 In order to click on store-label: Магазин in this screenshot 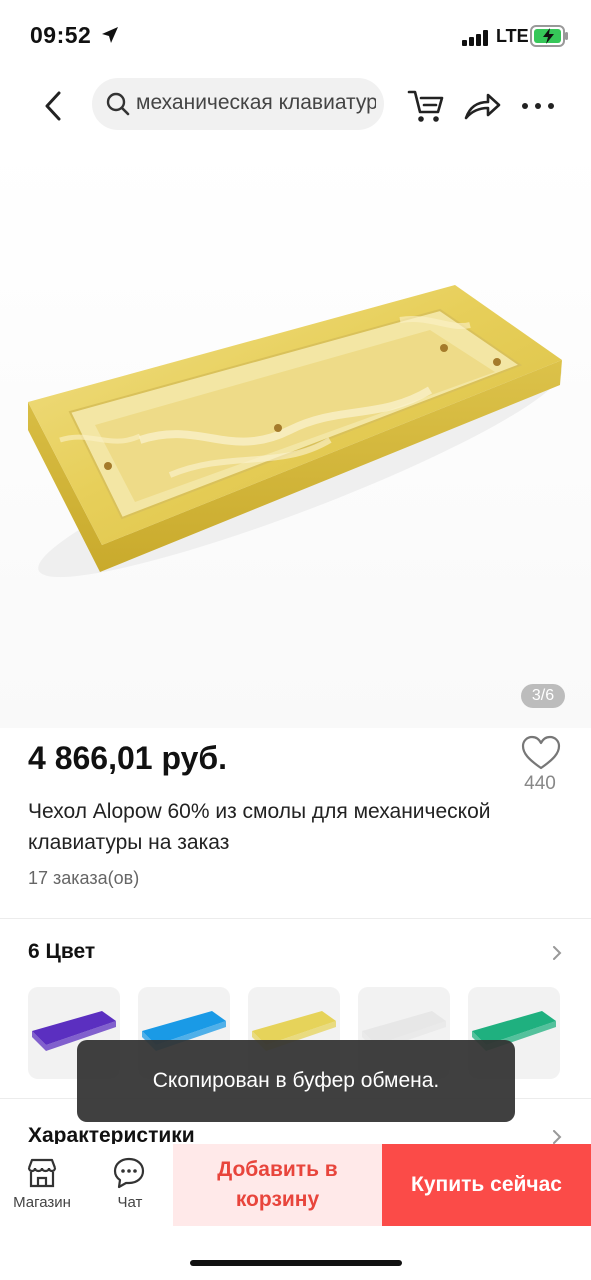, I will do `click(42, 1202)`.